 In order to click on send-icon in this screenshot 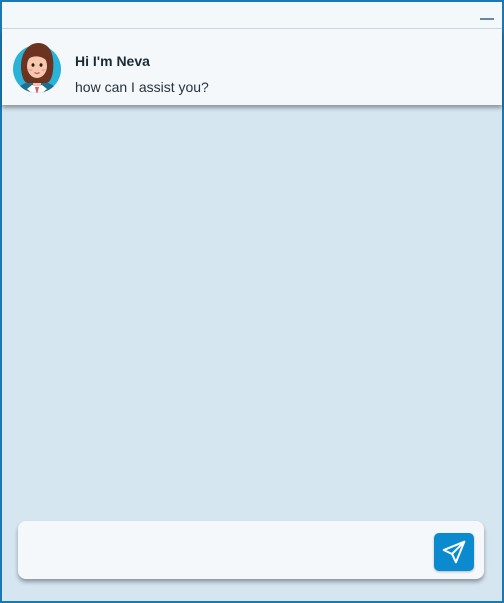, I will do `click(454, 552)`.